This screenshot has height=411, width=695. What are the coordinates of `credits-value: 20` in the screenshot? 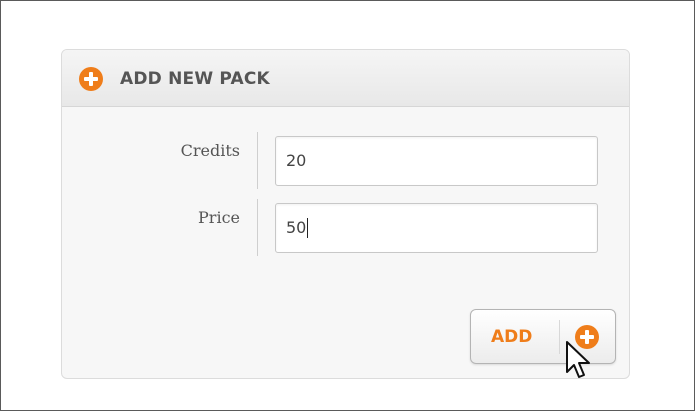 It's located at (296, 160).